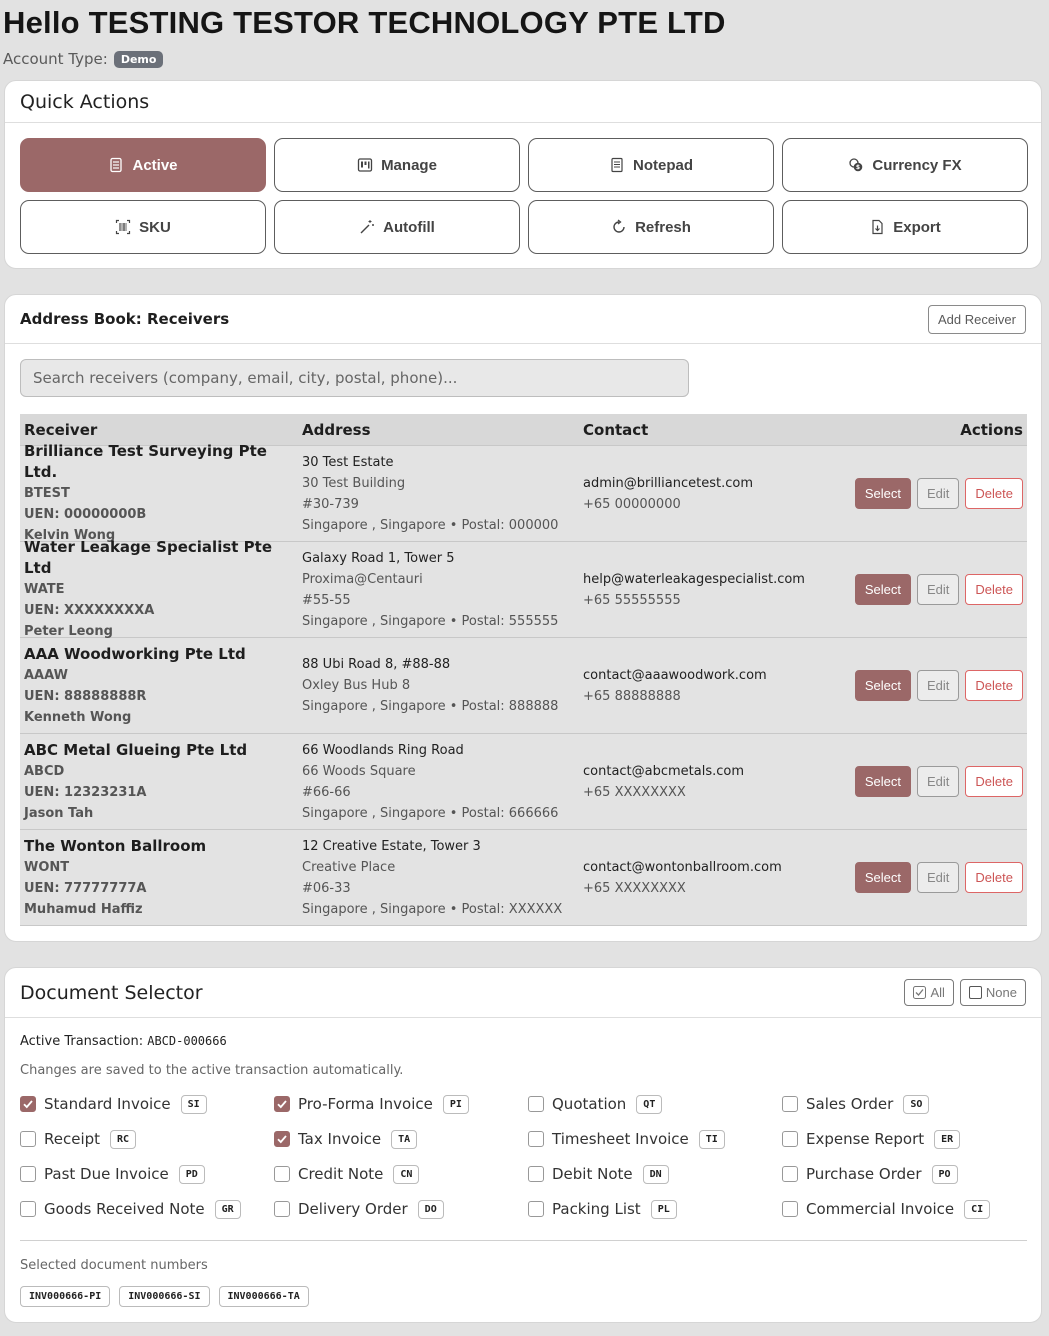  I want to click on refresh-button: Refresh, so click(651, 227).